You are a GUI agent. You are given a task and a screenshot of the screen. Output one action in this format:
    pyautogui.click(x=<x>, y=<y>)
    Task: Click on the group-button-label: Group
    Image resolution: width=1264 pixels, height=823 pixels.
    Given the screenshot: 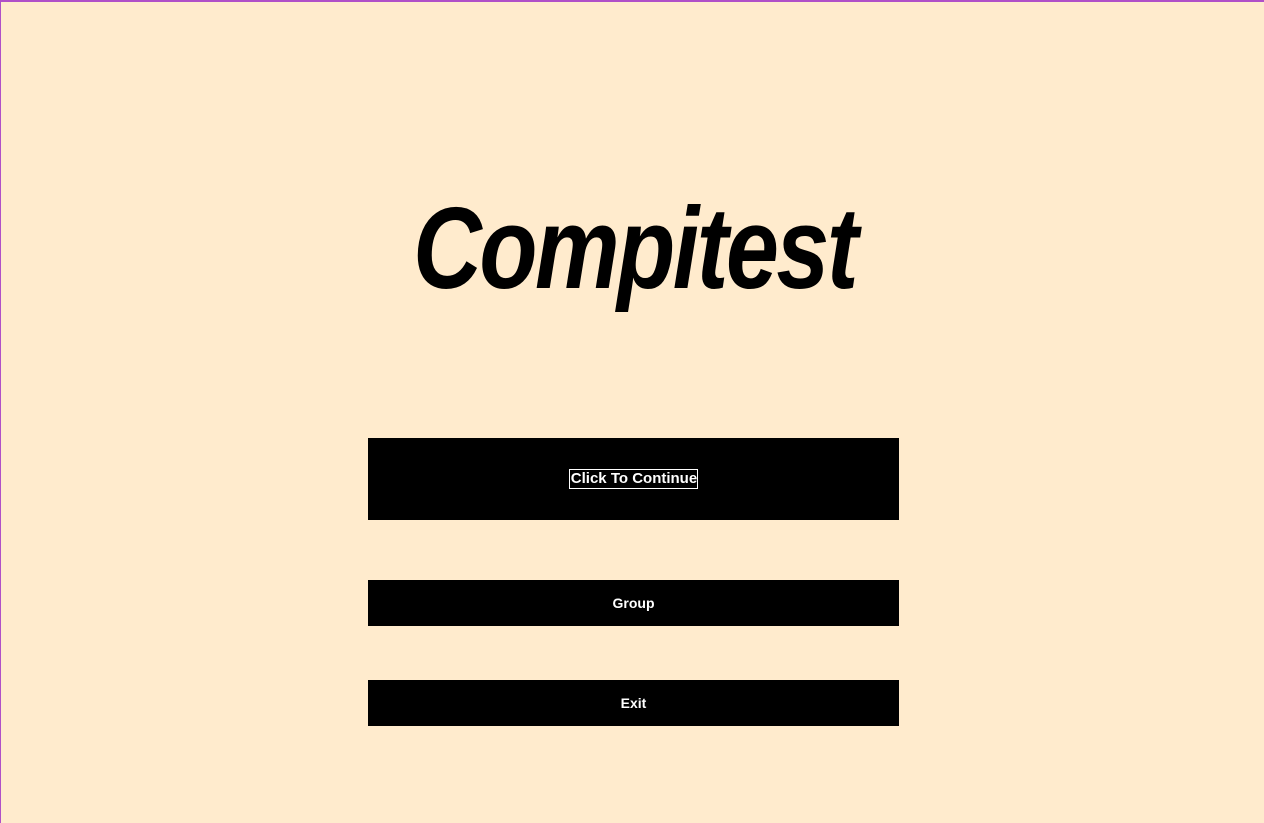 What is the action you would take?
    pyautogui.click(x=633, y=603)
    